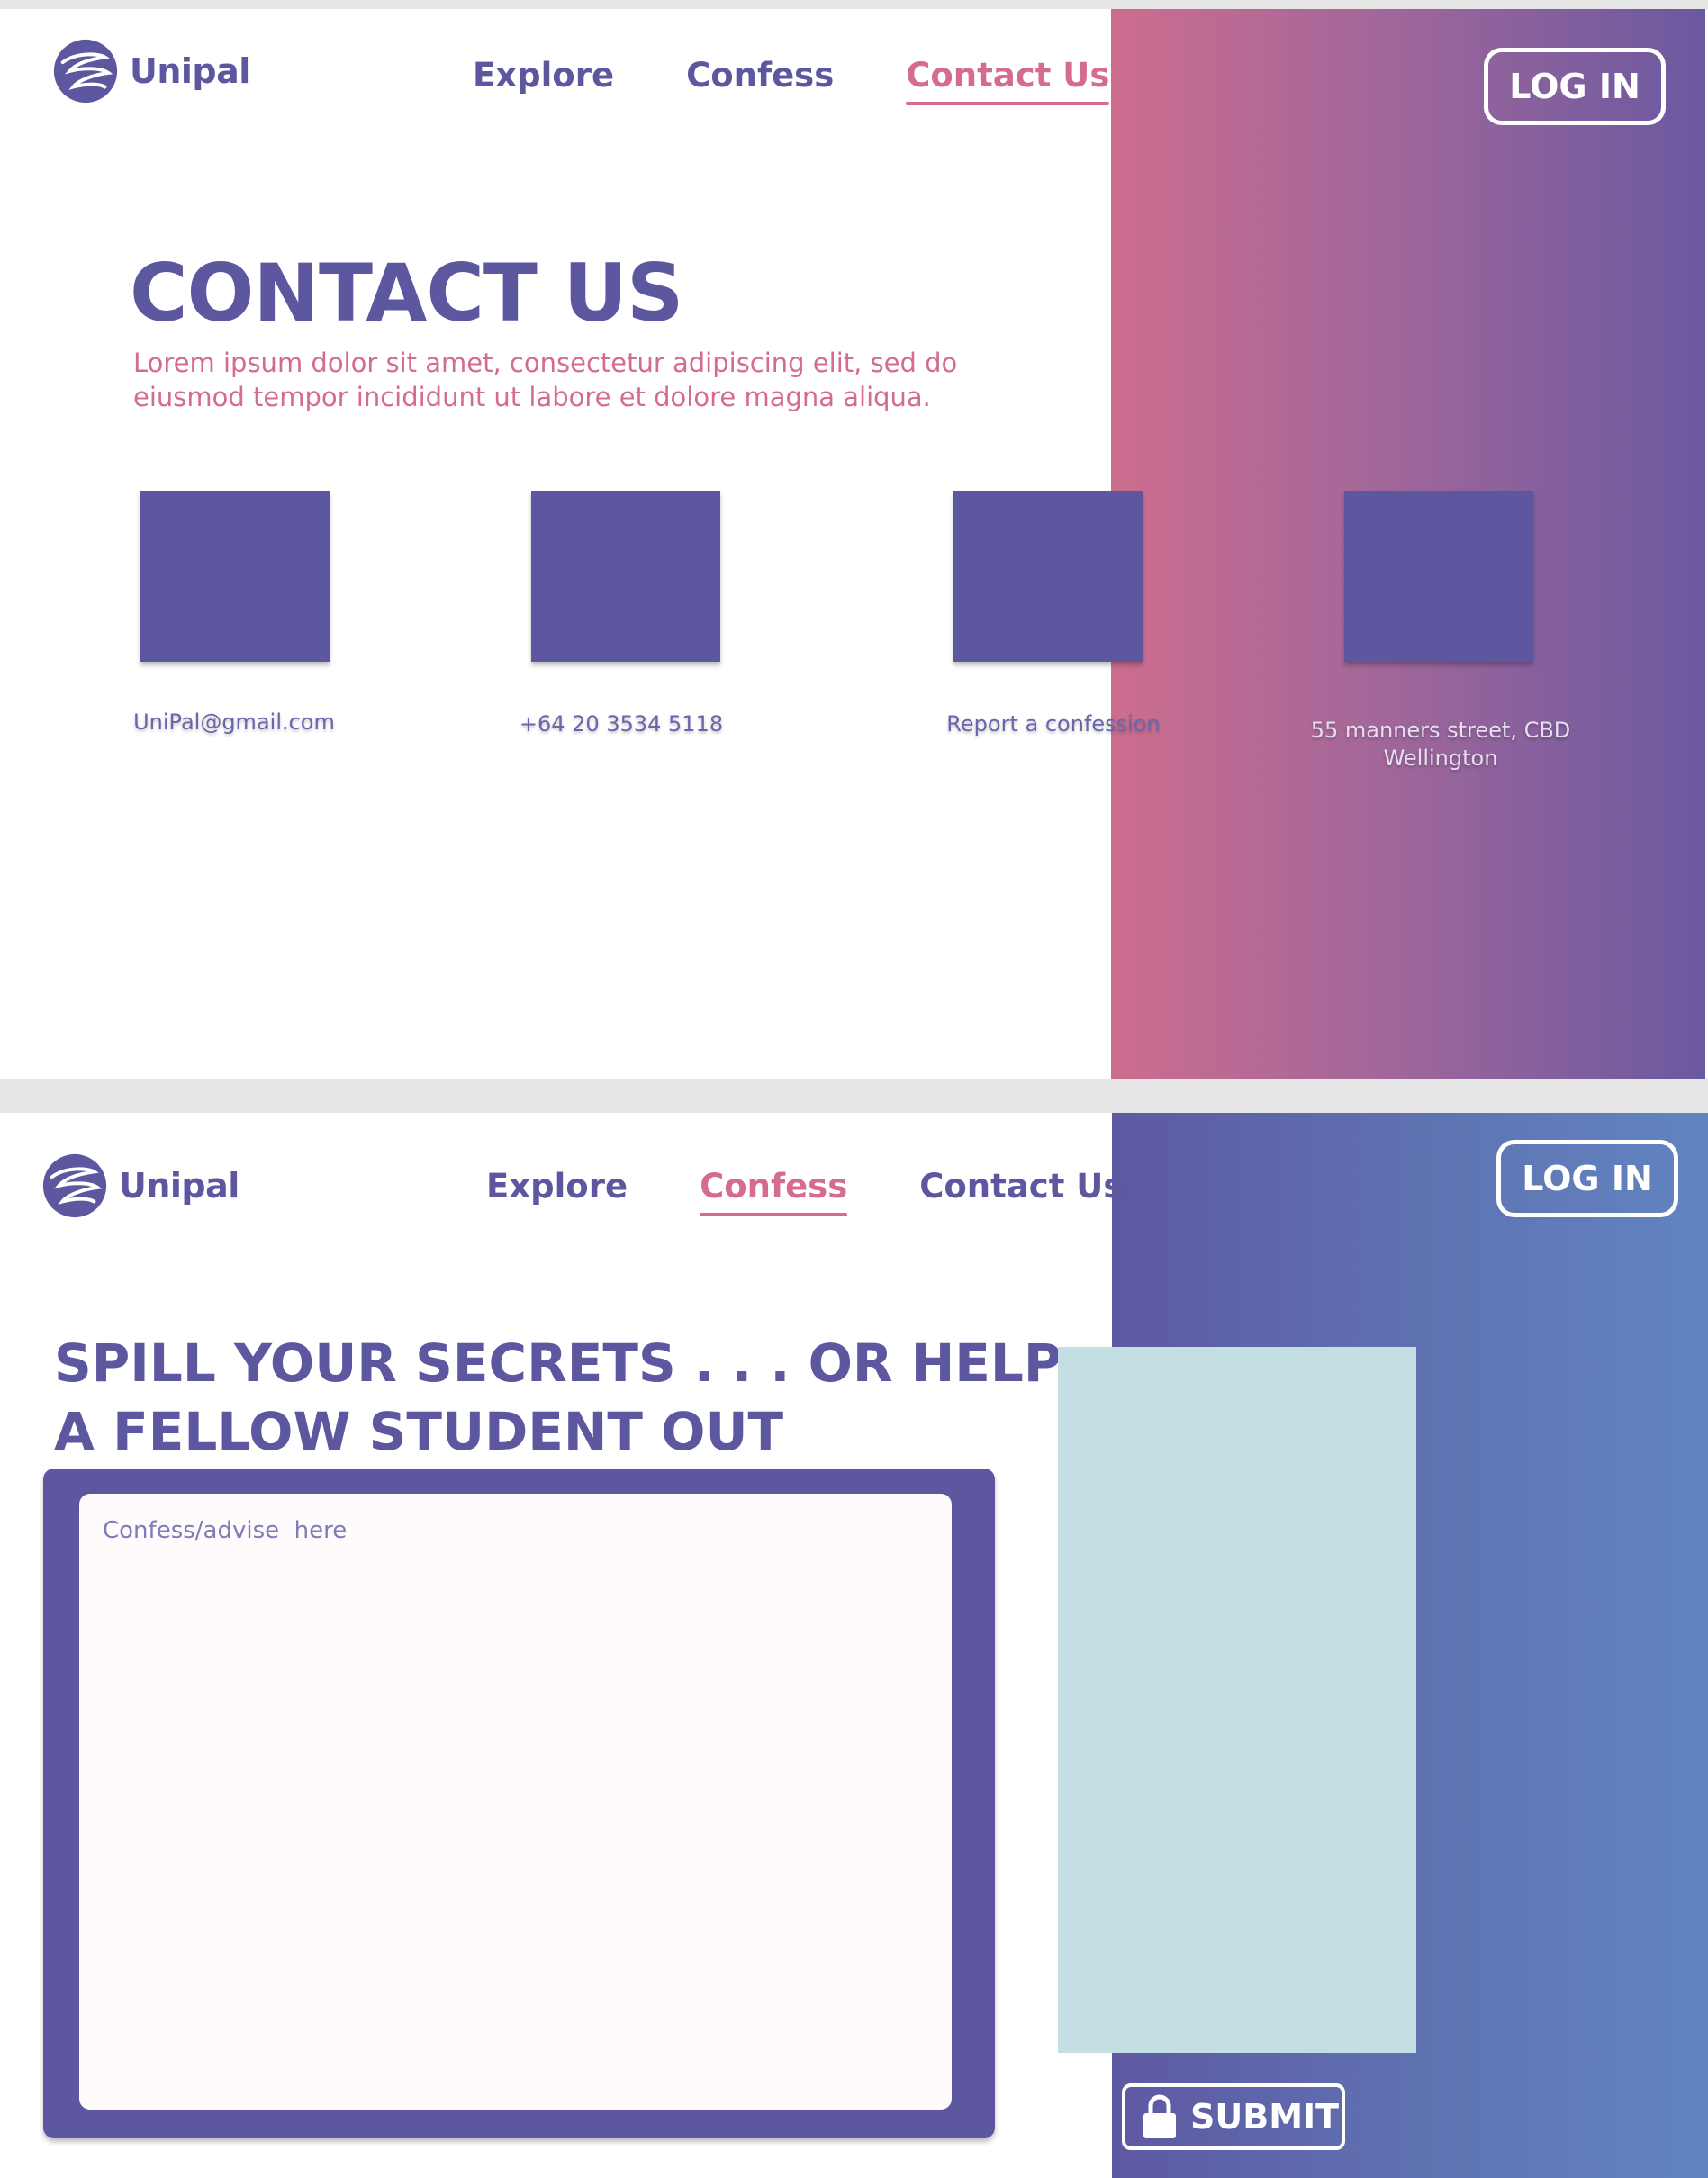 The image size is (1708, 2178). I want to click on address-line-1: 55 manners street, CBD, so click(1440, 730).